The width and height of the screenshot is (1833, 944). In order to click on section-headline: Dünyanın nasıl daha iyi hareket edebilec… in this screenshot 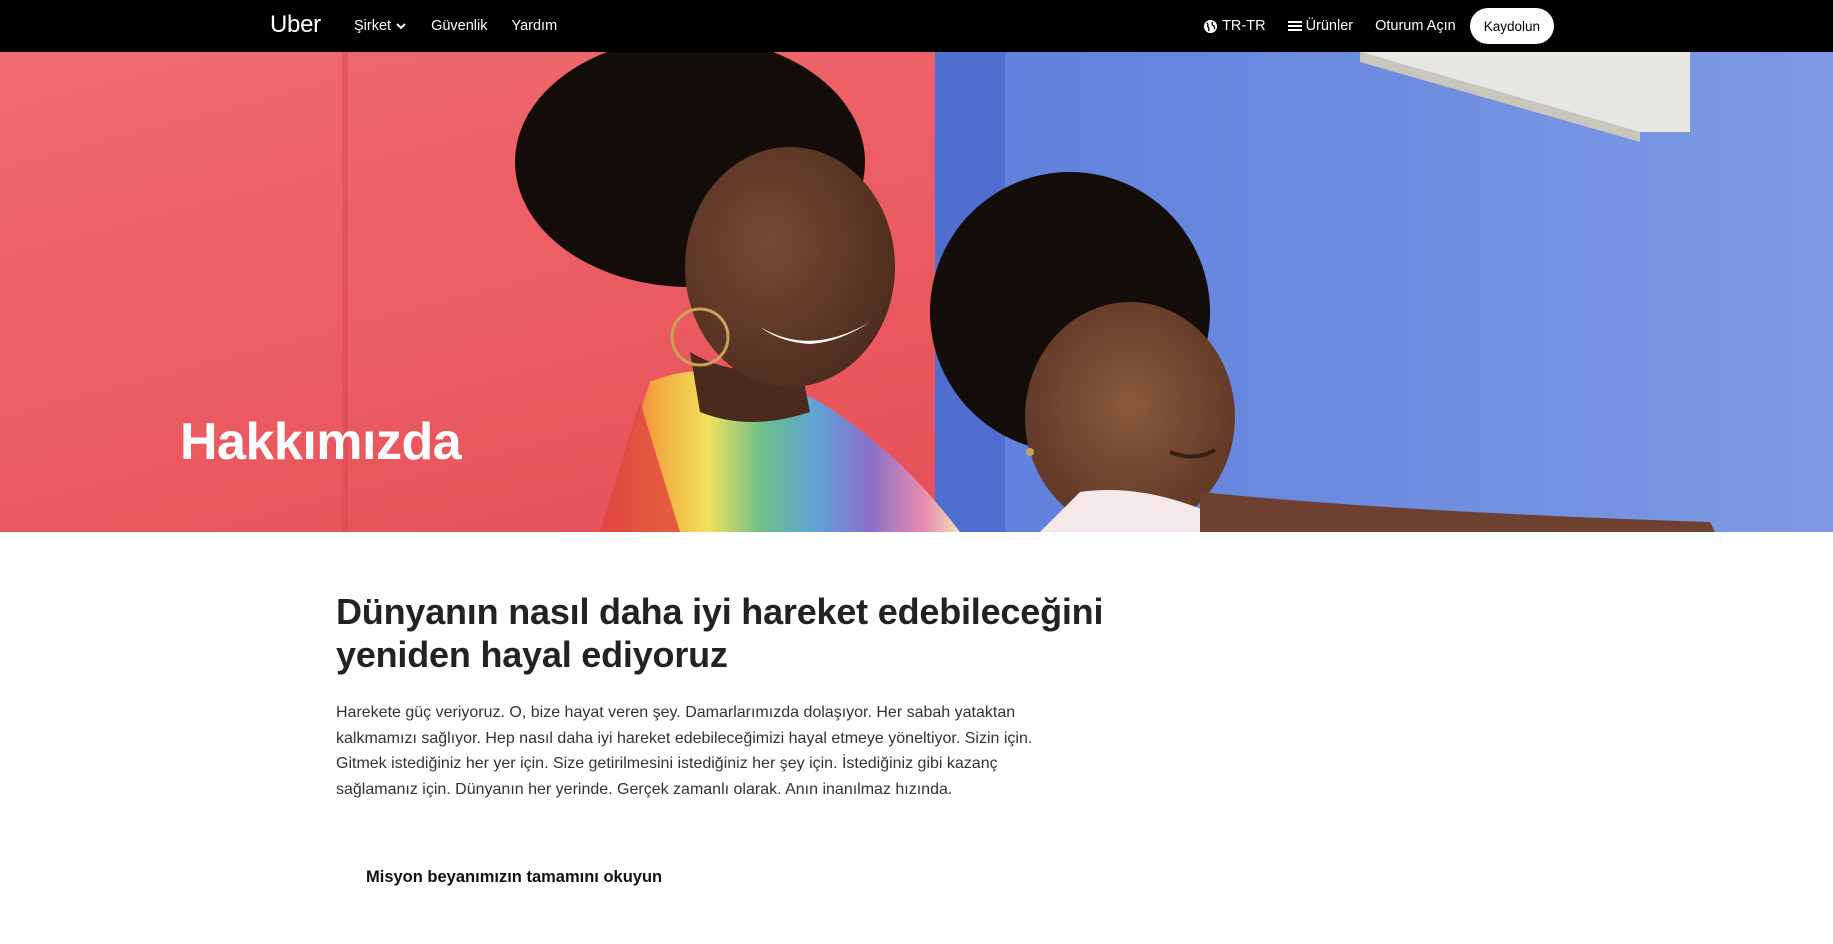, I will do `click(720, 633)`.